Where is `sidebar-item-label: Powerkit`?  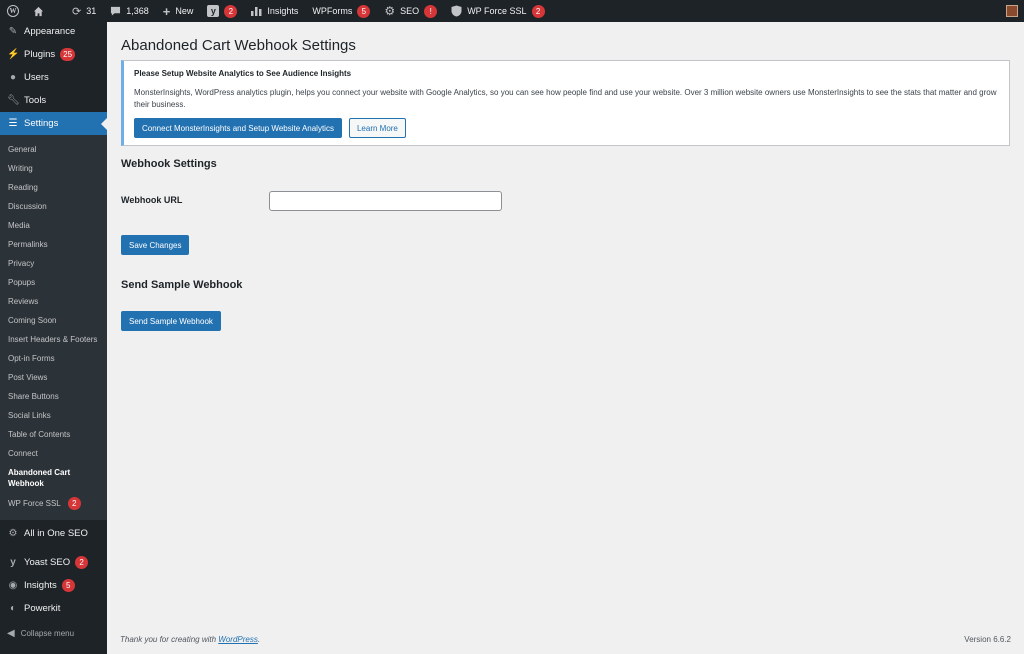 sidebar-item-label: Powerkit is located at coordinates (42, 608).